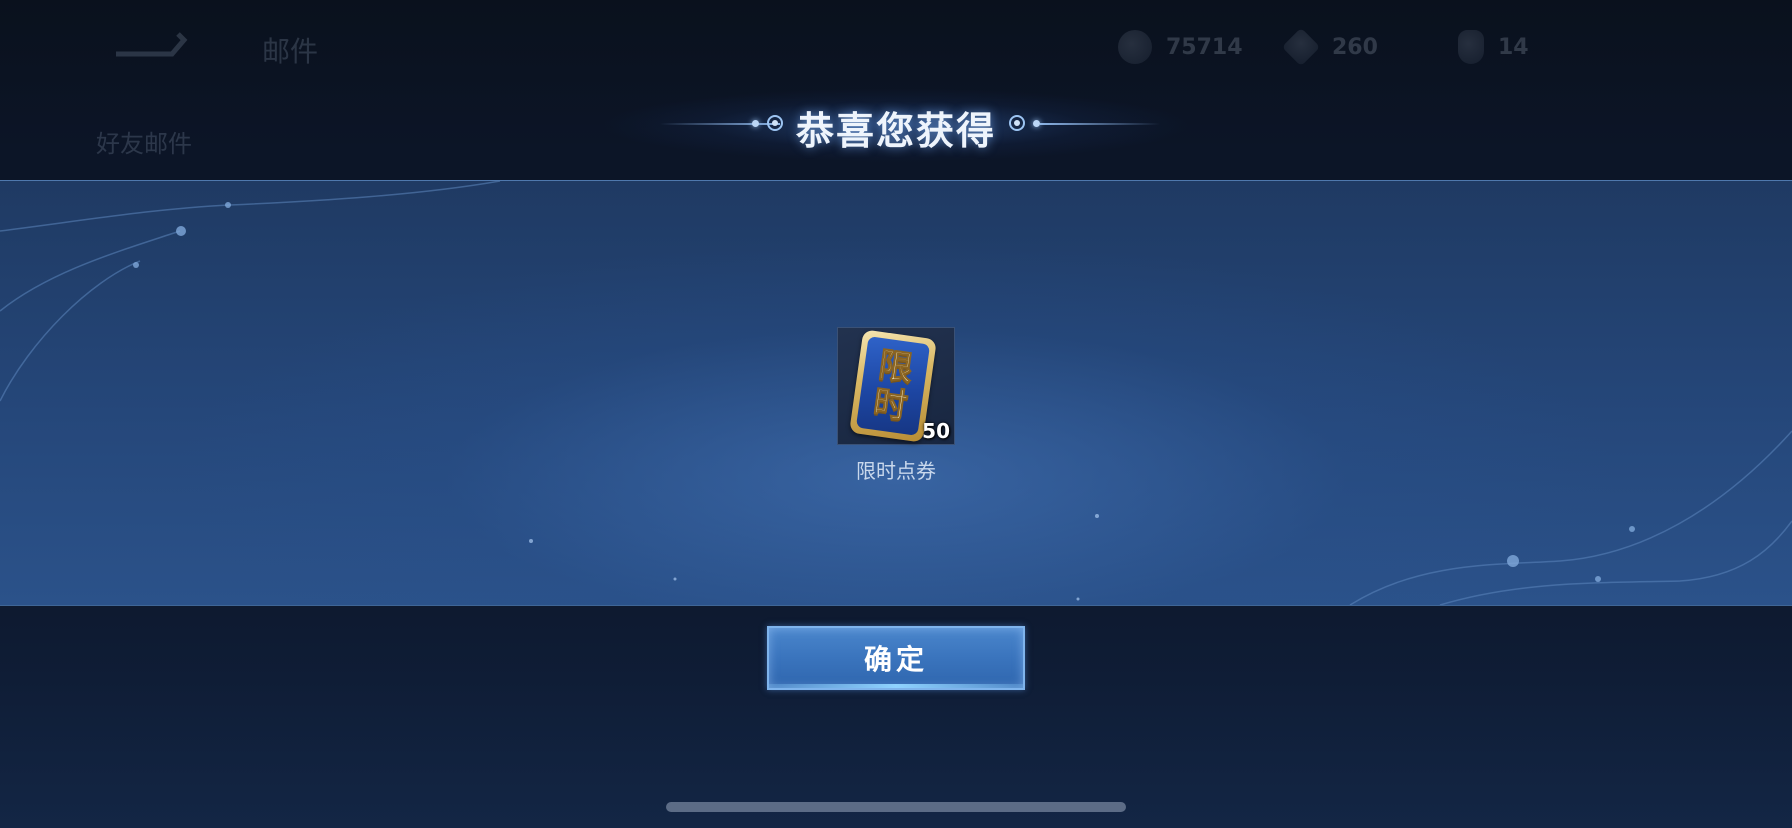 The height and width of the screenshot is (828, 1792). What do you see at coordinates (896, 45) in the screenshot?
I see `background-hud: 邮件 75714 260 14` at bounding box center [896, 45].